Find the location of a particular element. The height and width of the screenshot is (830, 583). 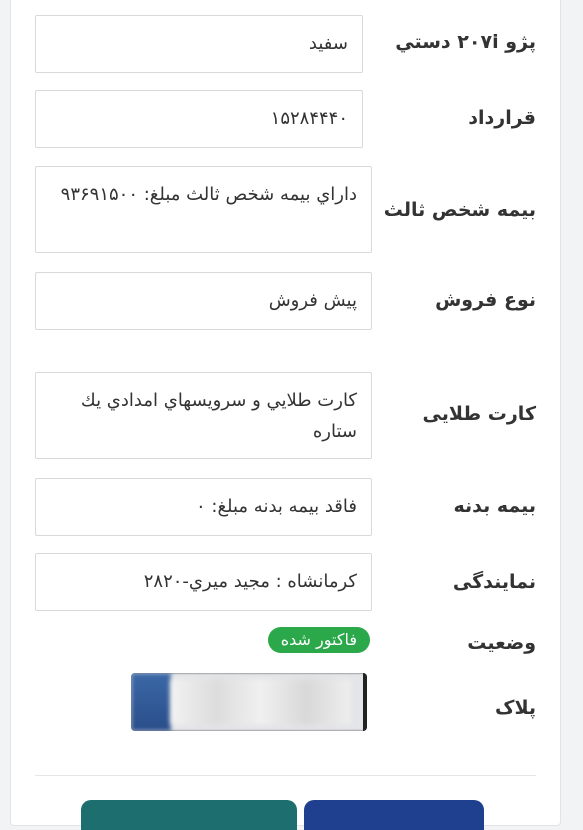

plate-label: پلاک is located at coordinates (515, 708).